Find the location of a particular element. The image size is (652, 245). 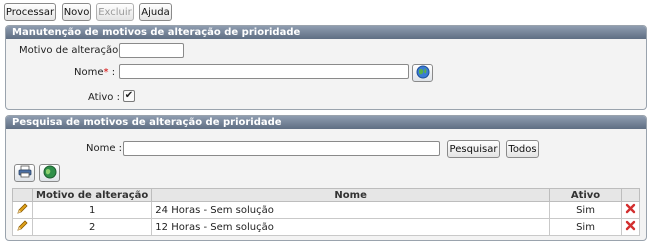

processar-button: Processar is located at coordinates (30, 12).